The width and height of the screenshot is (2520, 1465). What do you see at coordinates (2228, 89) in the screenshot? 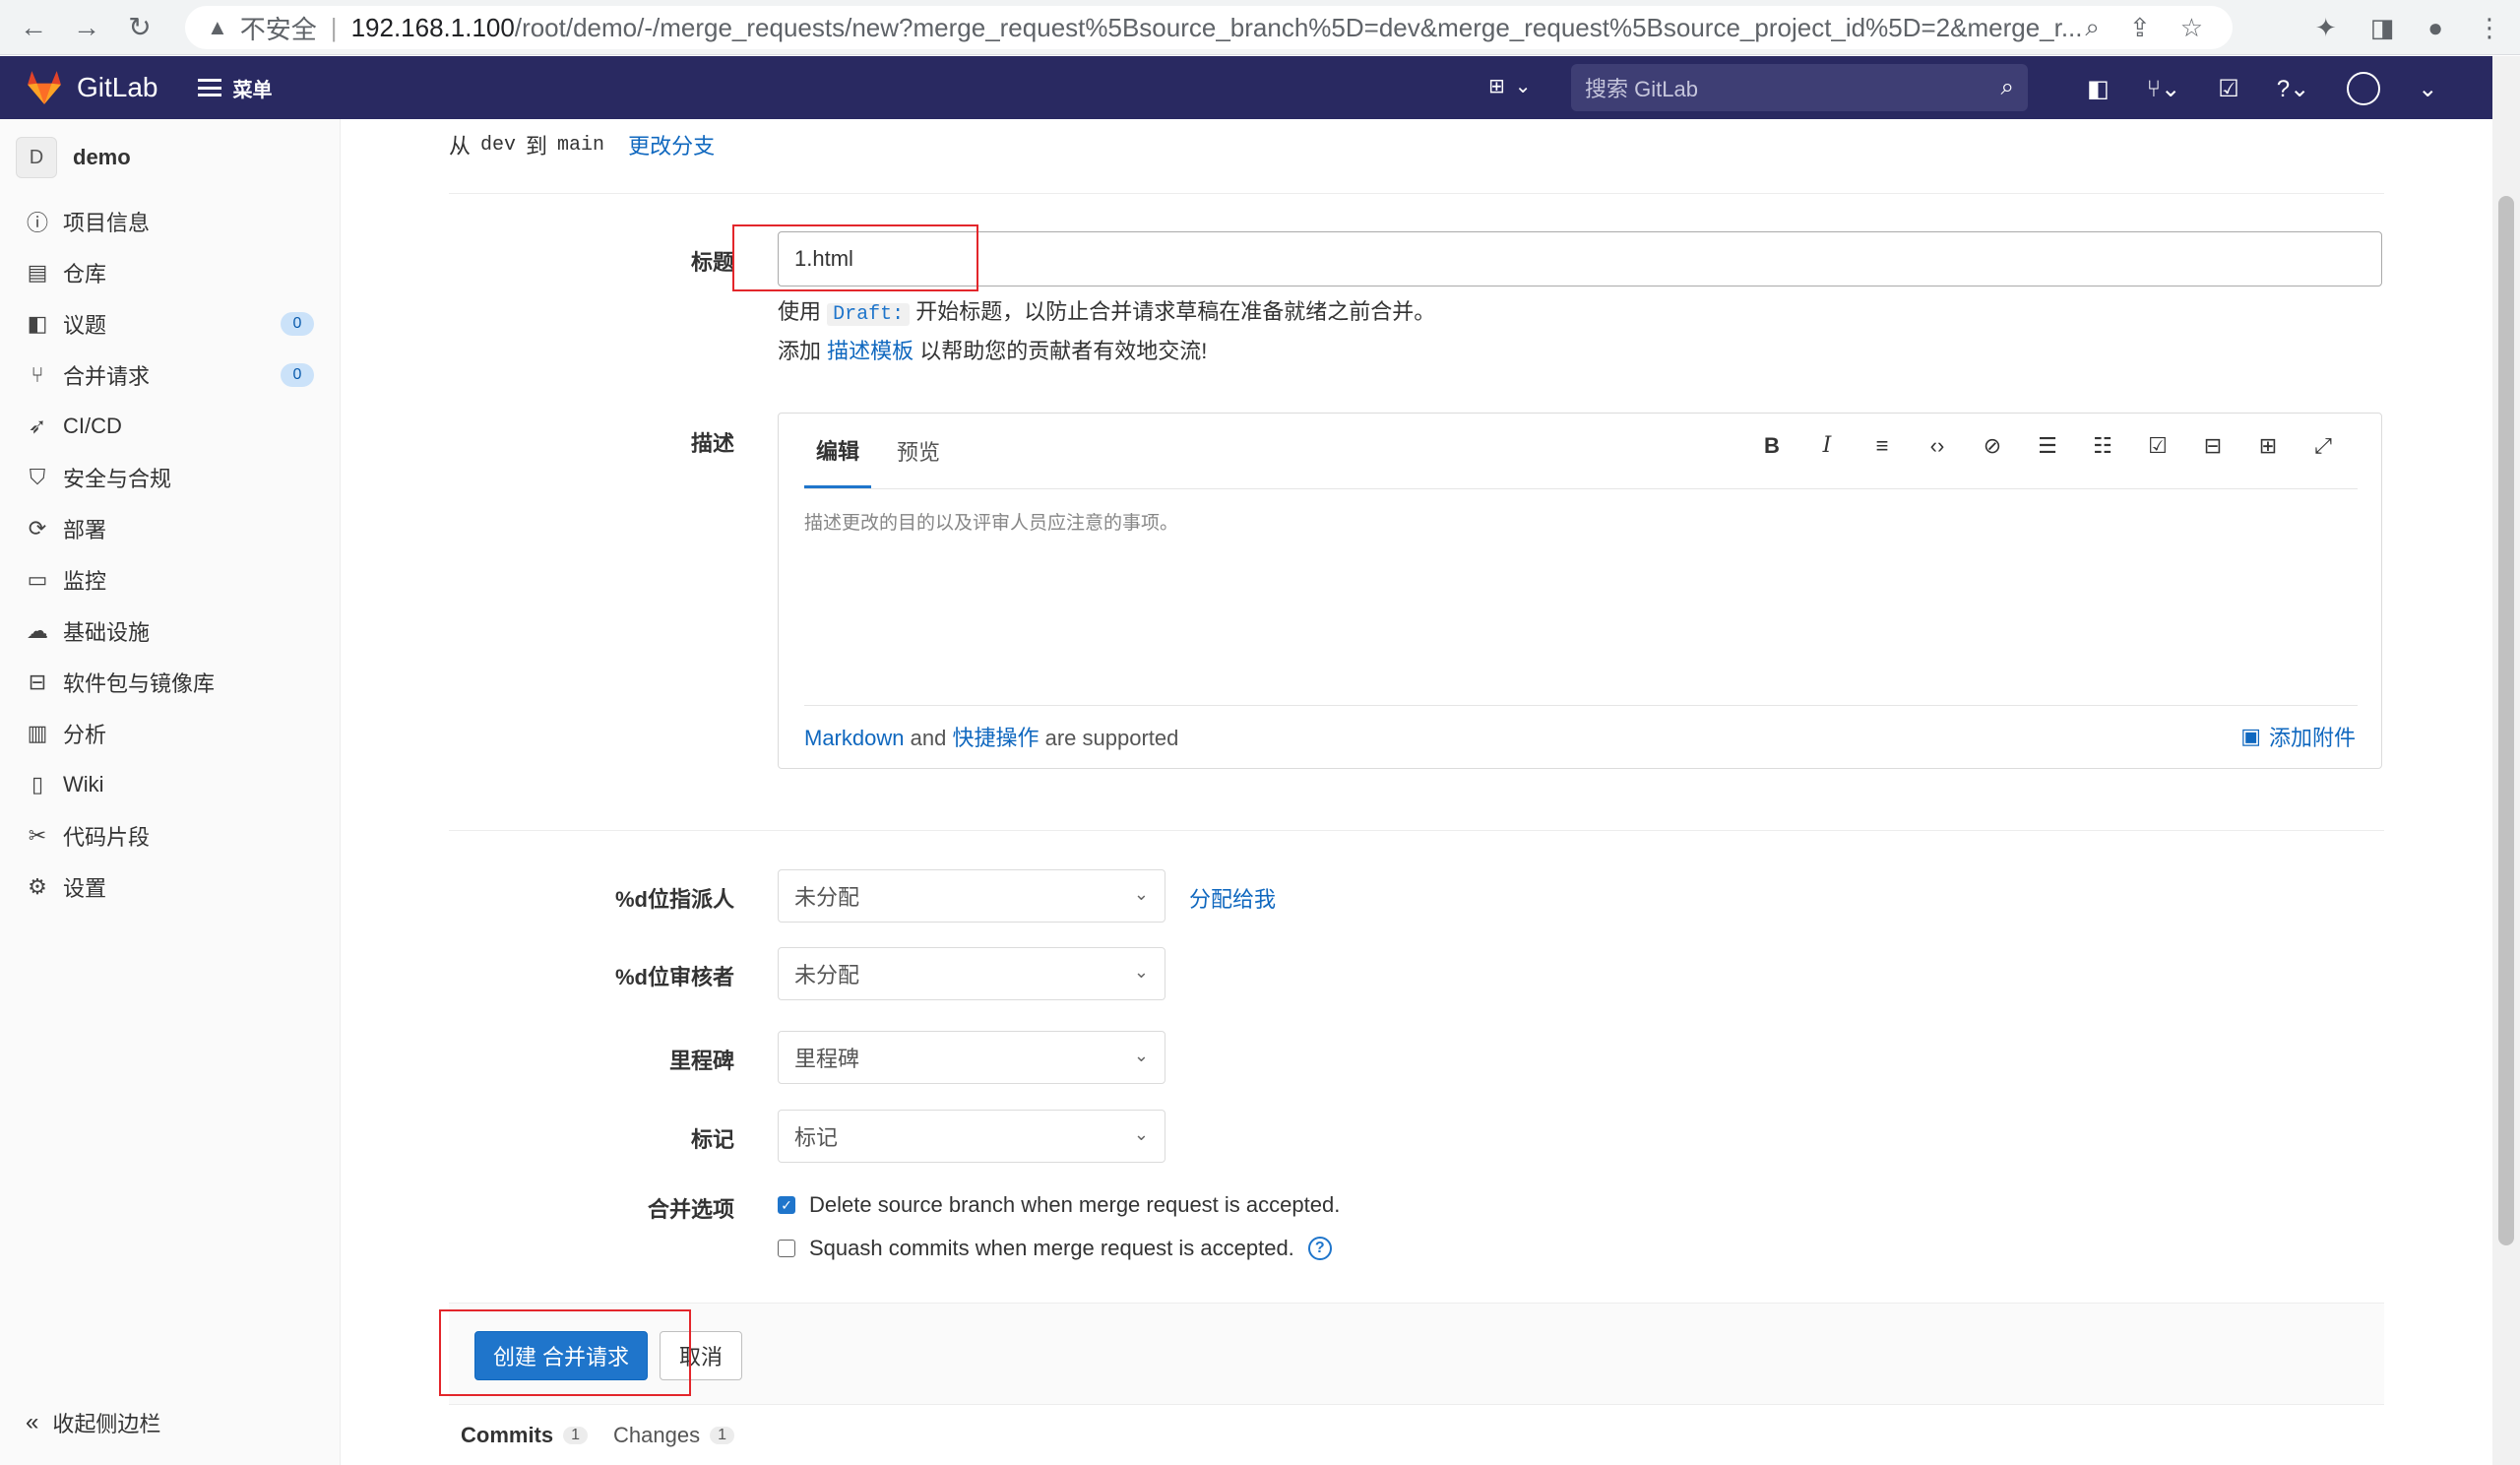
I see `todo-icon: ☑` at bounding box center [2228, 89].